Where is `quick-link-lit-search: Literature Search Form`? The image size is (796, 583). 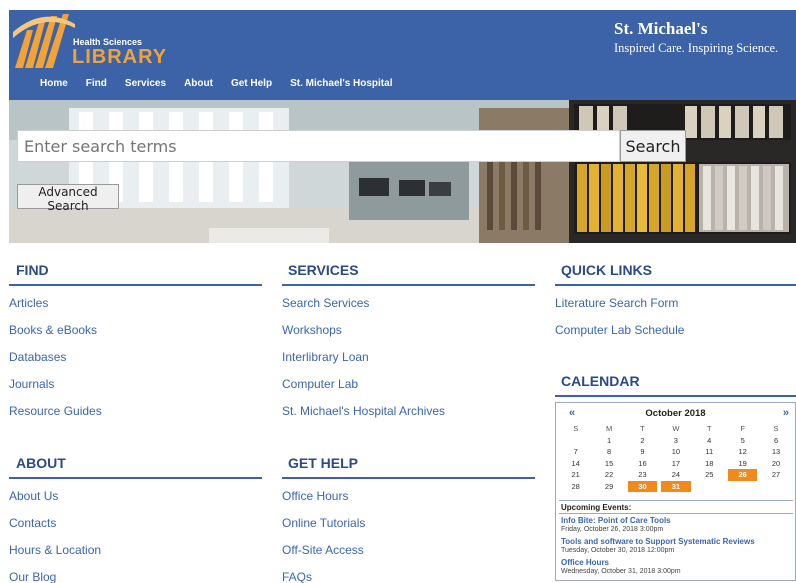
quick-link-lit-search: Literature Search Form is located at coordinates (616, 303).